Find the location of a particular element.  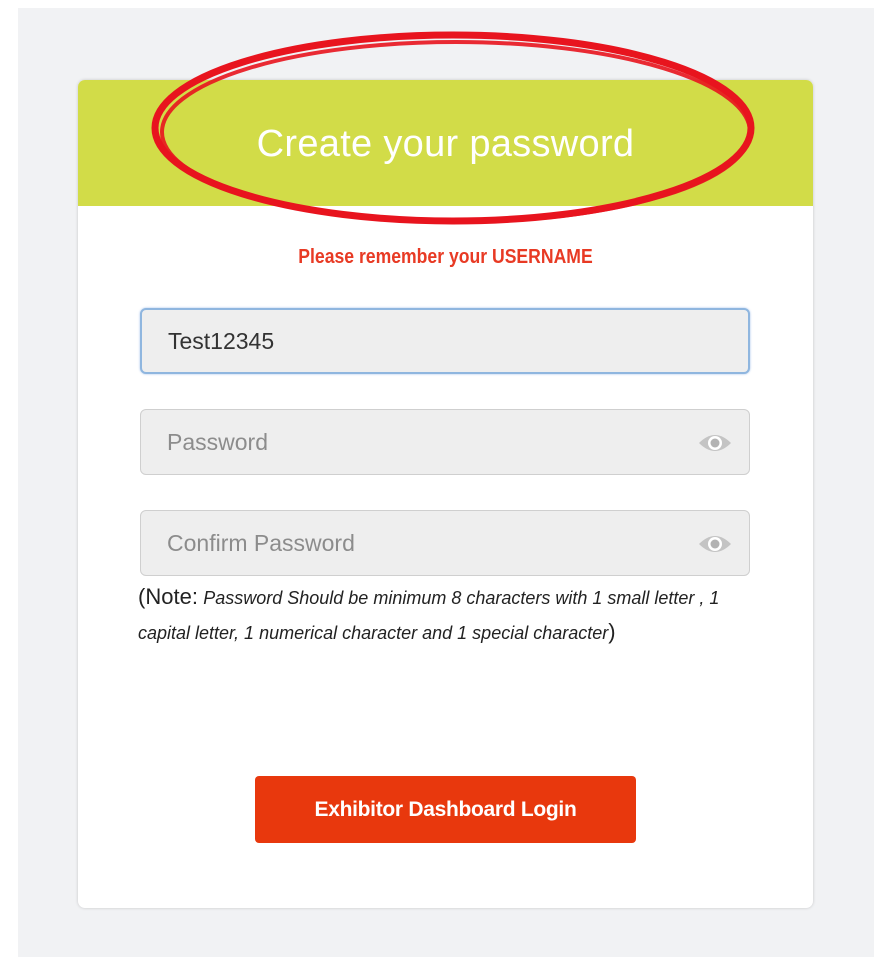

username-input is located at coordinates (418, 341).